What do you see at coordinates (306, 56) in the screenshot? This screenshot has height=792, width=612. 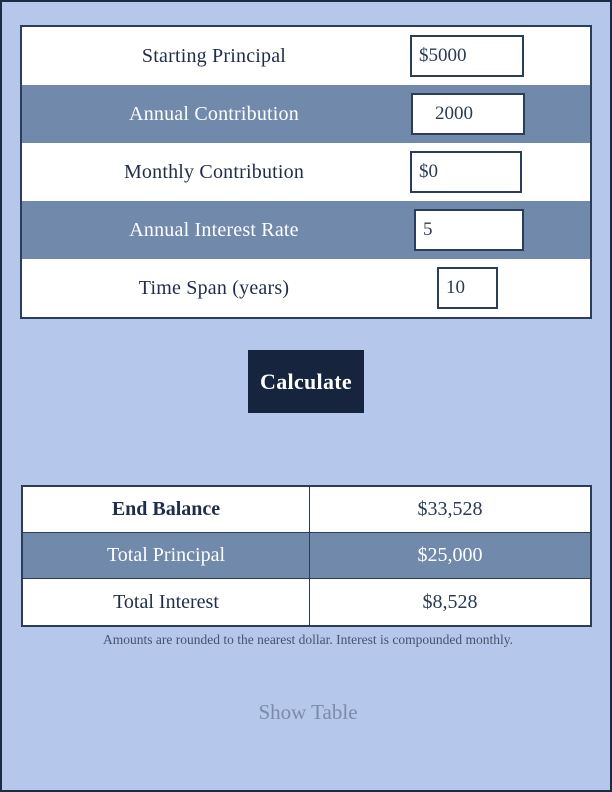 I see `input-row-starting-principal: Starting Principal $5000` at bounding box center [306, 56].